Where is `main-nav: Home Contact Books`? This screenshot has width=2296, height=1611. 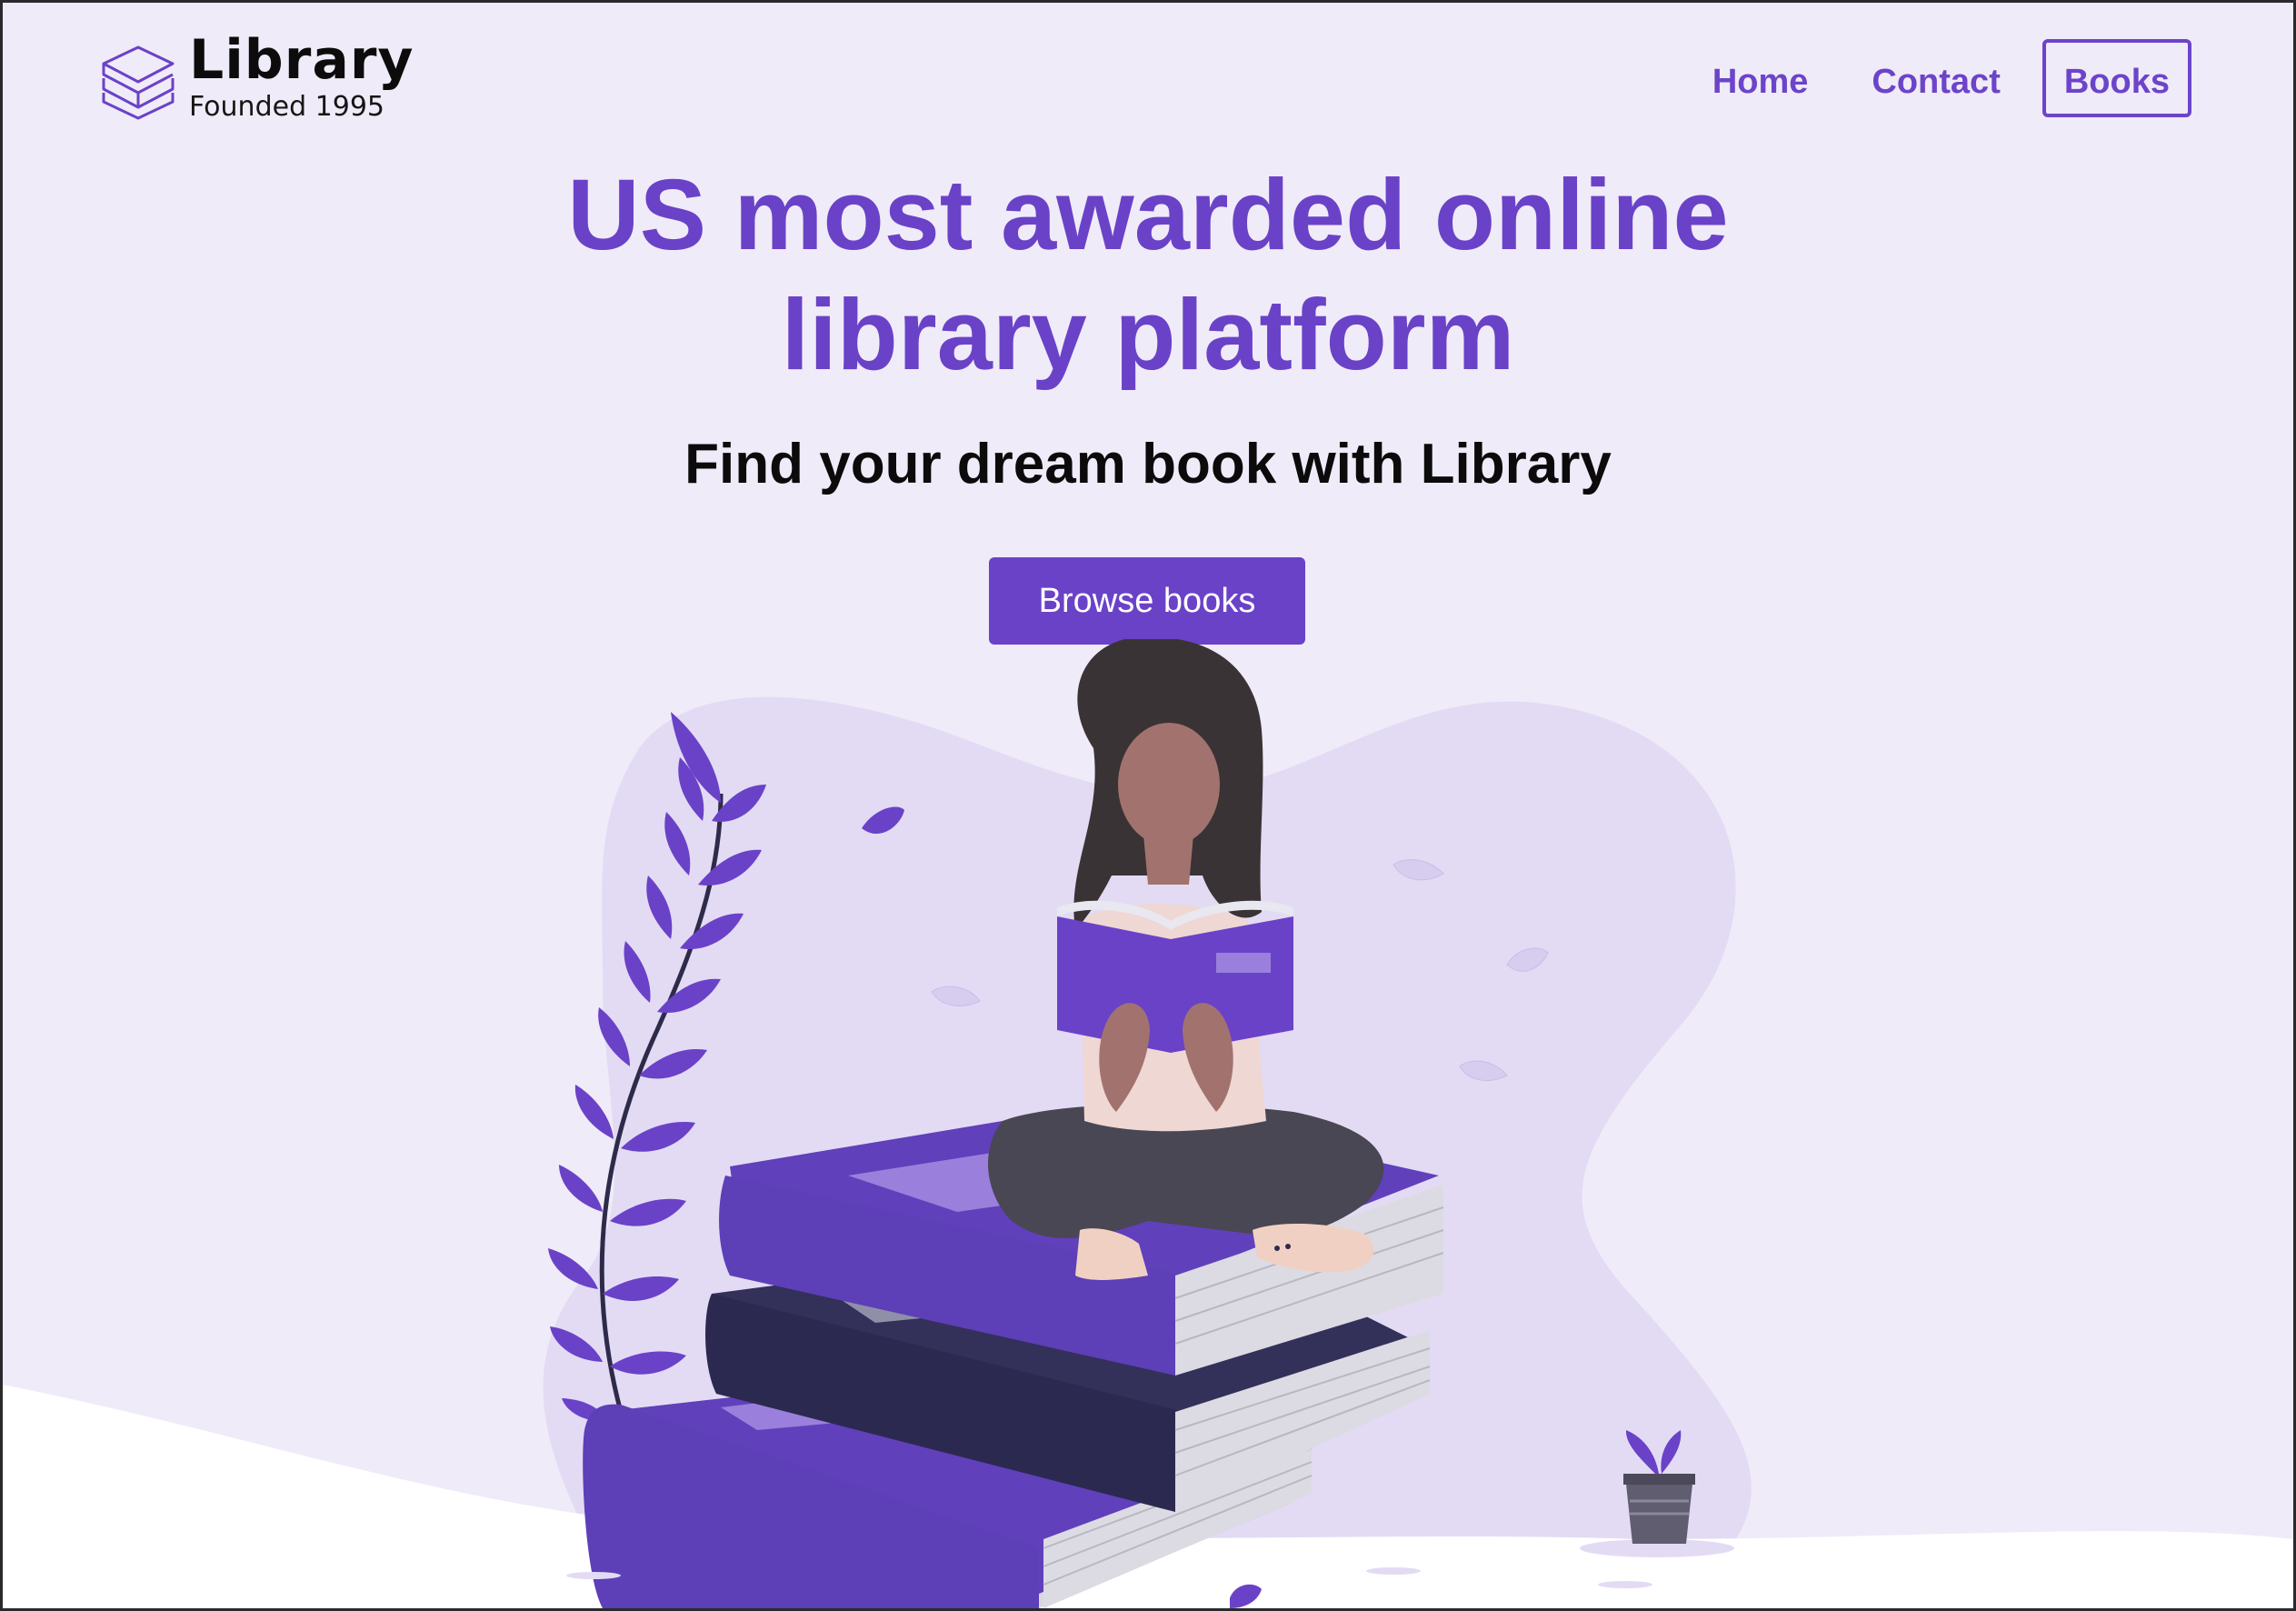 main-nav: Home Contact Books is located at coordinates (1931, 78).